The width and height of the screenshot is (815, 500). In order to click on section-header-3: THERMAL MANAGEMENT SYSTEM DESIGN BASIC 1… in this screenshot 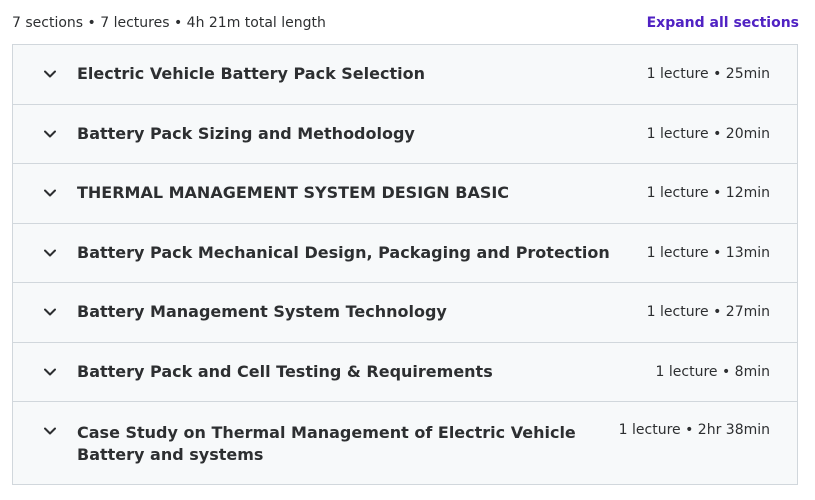, I will do `click(405, 194)`.